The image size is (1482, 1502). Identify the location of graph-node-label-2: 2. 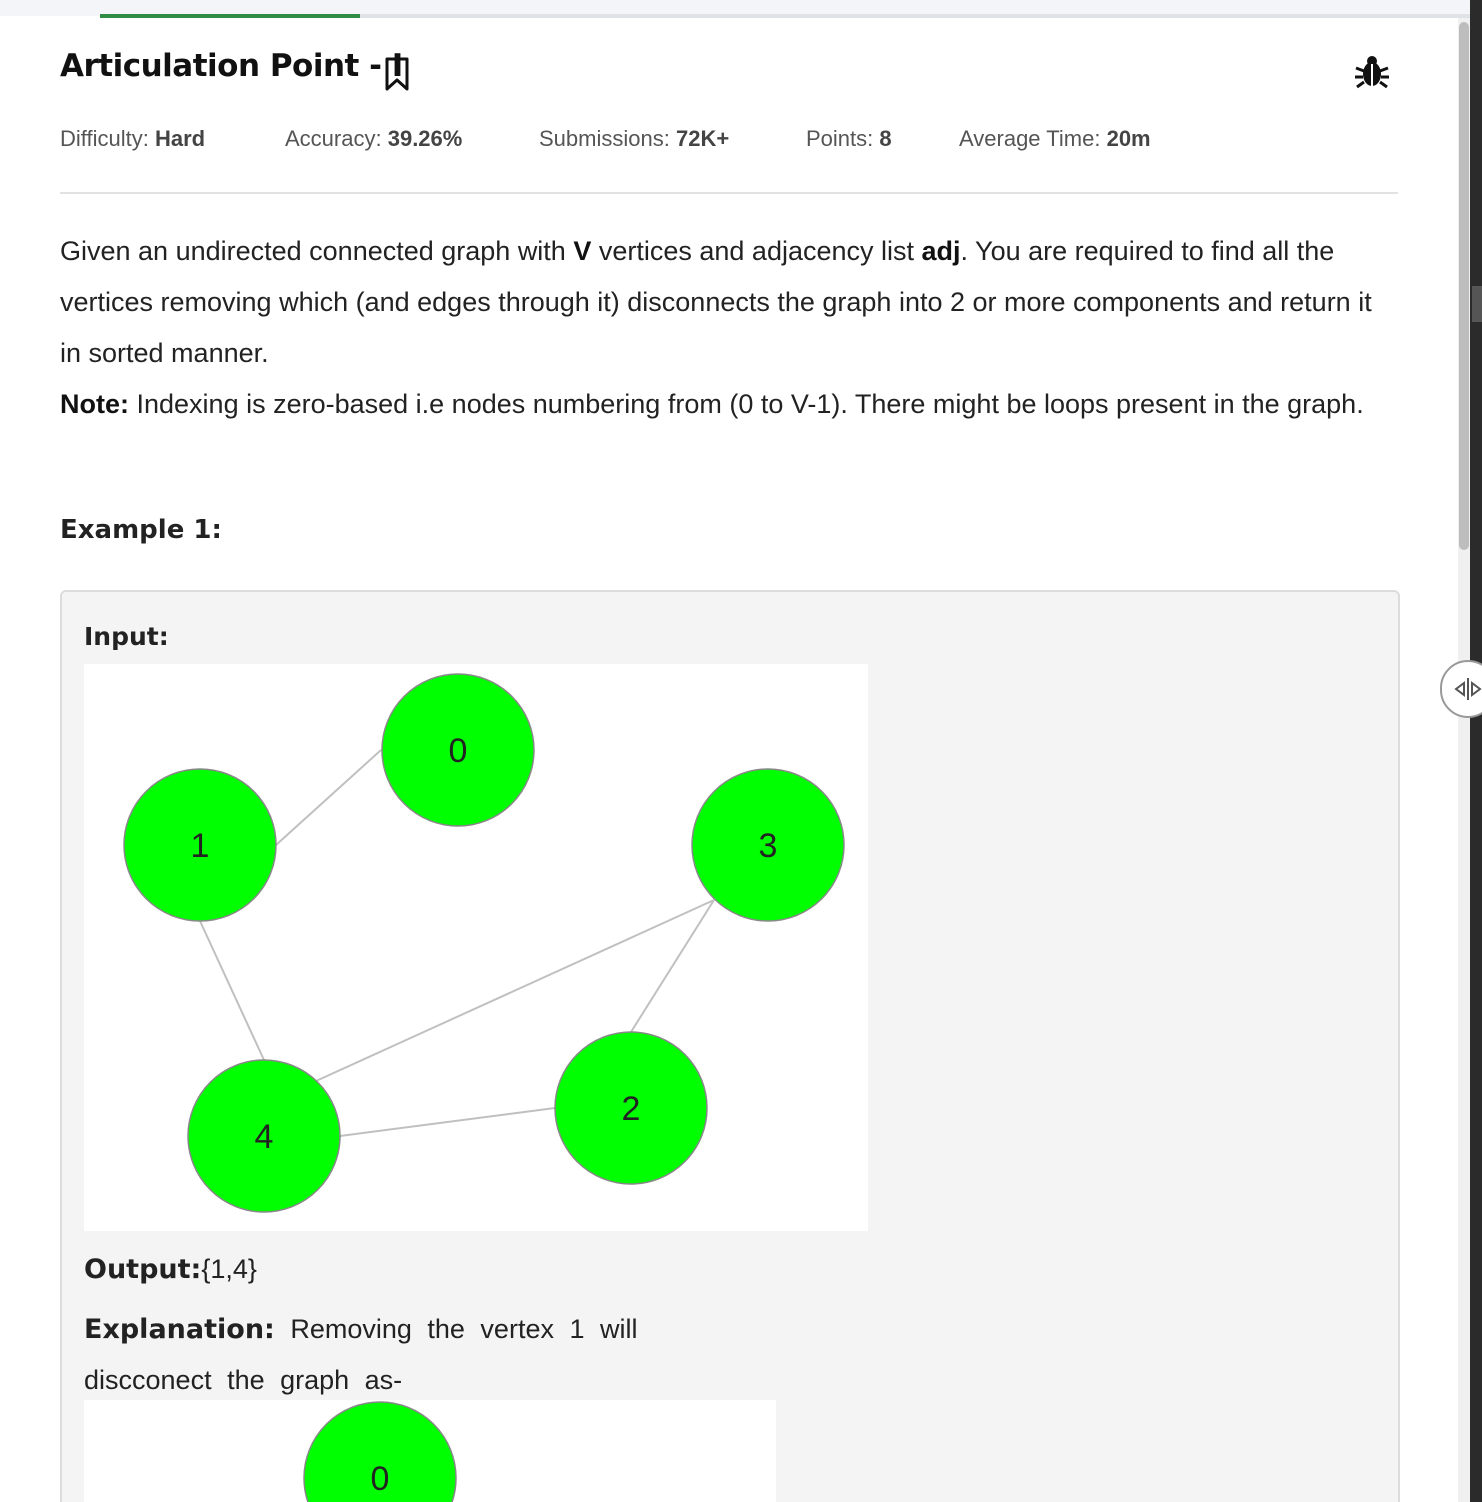
(631, 1109).